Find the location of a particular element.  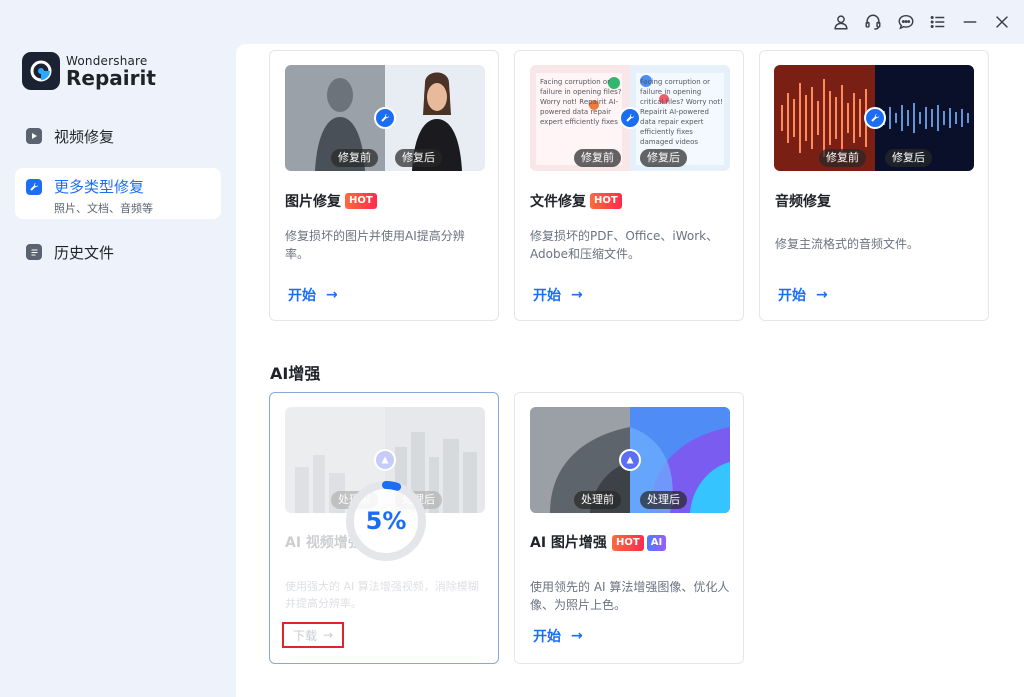

card-audio-repair: 修复前 修复后 音频修复 修复主流格式的音频文件。 开始 → is located at coordinates (874, 185).